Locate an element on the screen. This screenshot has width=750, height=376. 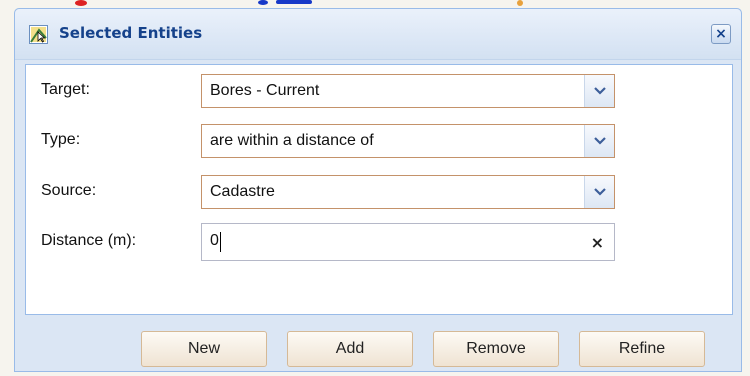
distance-input: 0 × is located at coordinates (408, 242).